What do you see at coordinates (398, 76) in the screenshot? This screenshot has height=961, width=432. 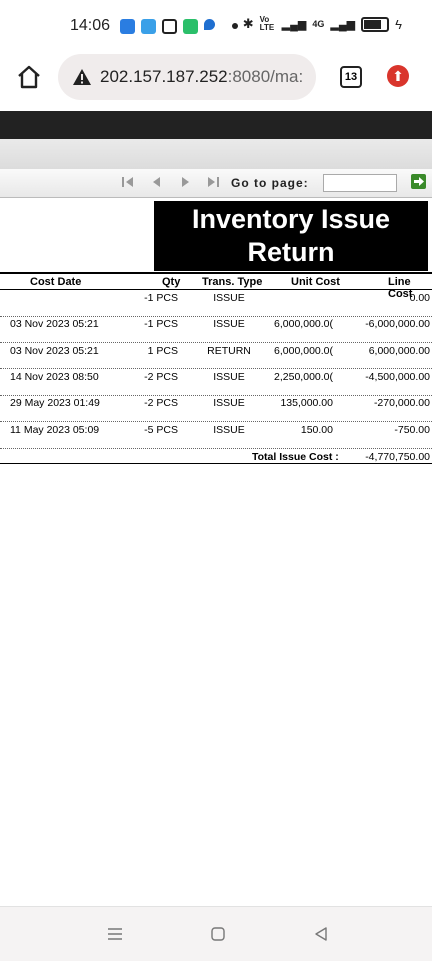 I see `update-icon: ⬆` at bounding box center [398, 76].